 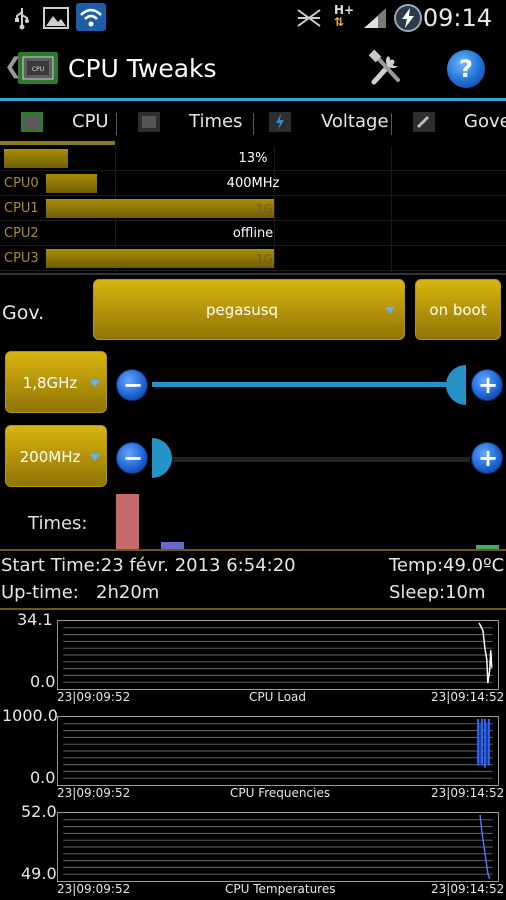 I want to click on signal-blocked-icon, so click(x=309, y=18).